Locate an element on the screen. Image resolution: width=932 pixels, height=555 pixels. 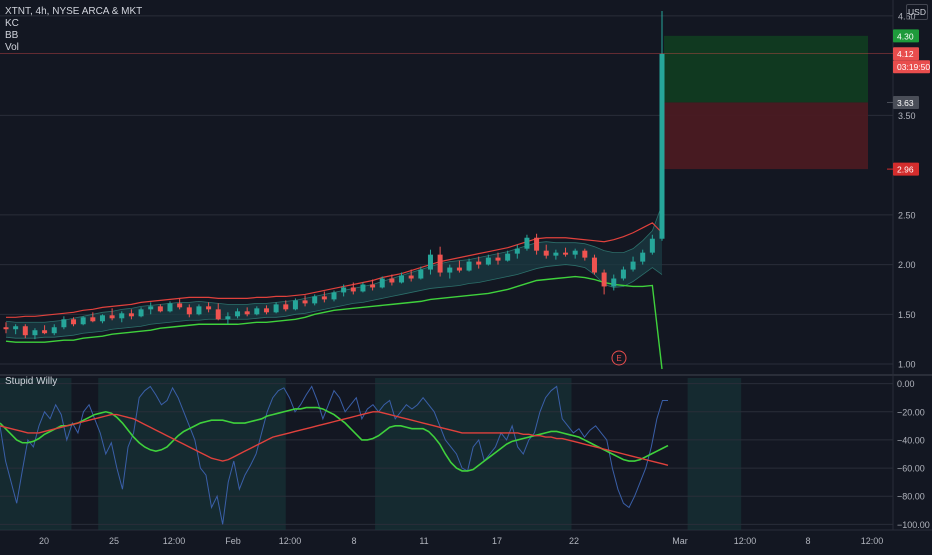
price-tag-label-countdown: 03:19:50 is located at coordinates (913, 67).